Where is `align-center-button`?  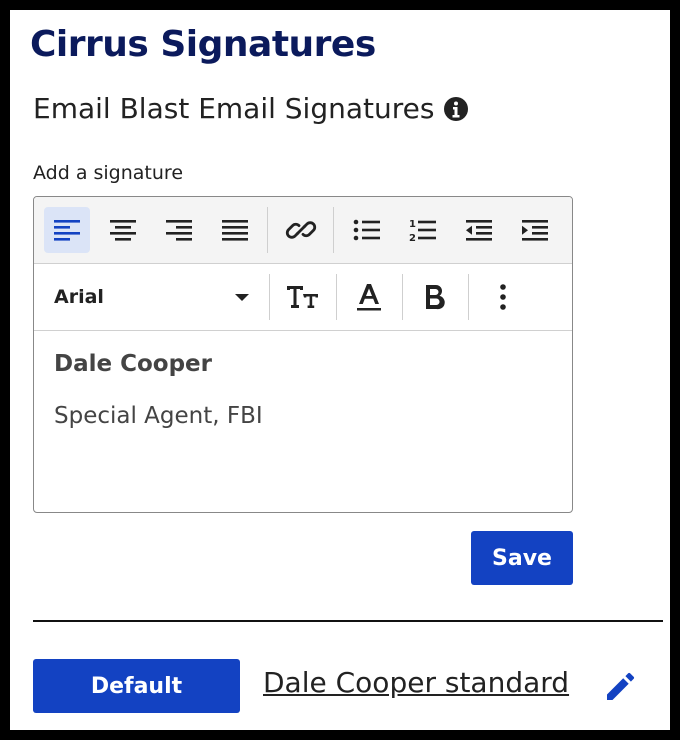
align-center-button is located at coordinates (123, 230).